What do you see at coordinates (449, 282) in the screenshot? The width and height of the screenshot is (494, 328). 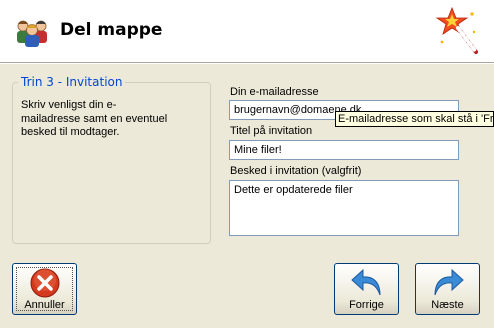 I see `next-arrow-icon` at bounding box center [449, 282].